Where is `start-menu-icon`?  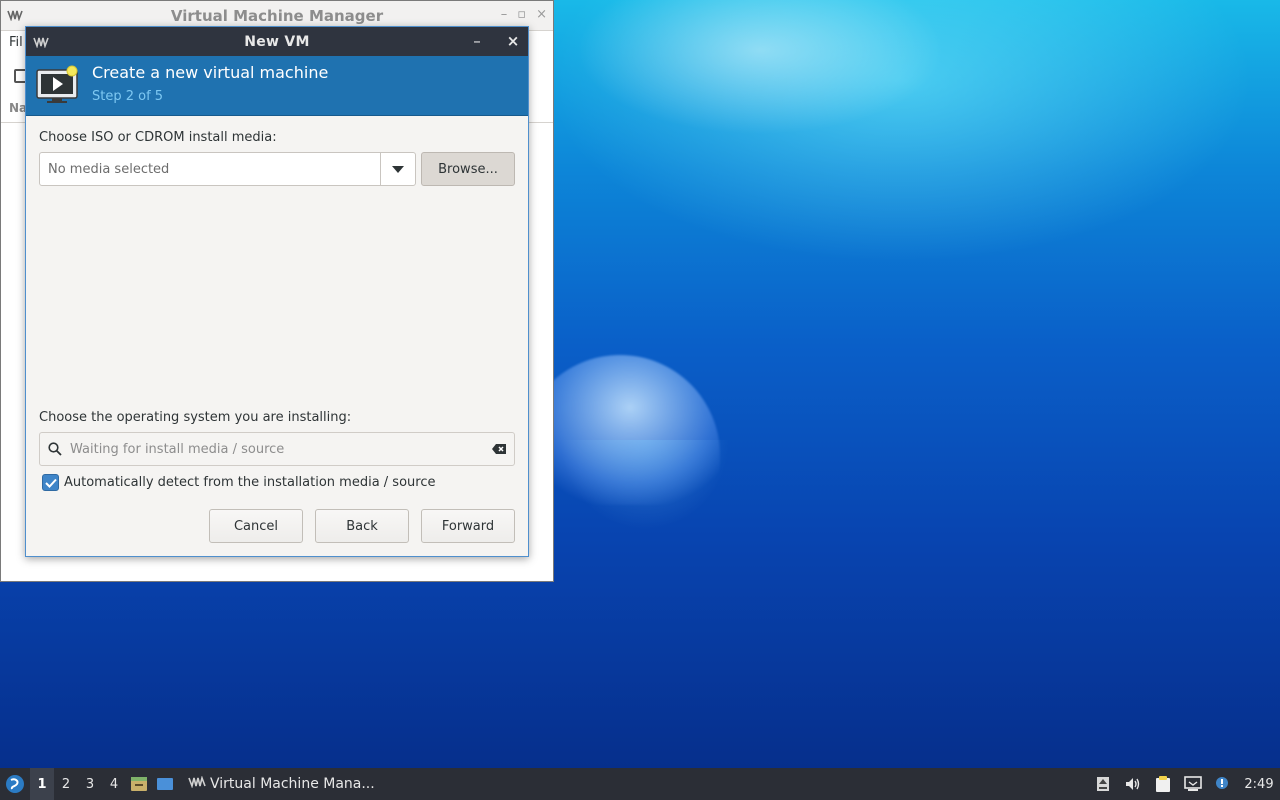
start-menu-icon is located at coordinates (15, 784).